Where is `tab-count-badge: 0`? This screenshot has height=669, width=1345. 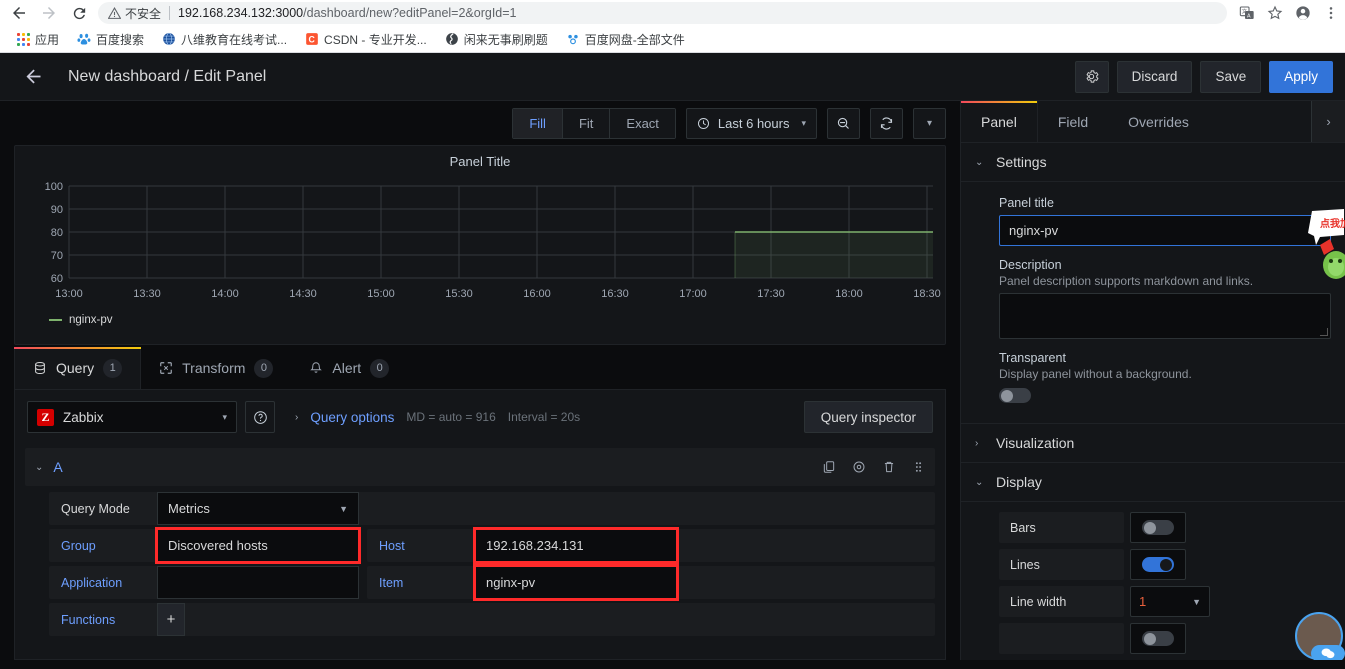 tab-count-badge: 0 is located at coordinates (380, 368).